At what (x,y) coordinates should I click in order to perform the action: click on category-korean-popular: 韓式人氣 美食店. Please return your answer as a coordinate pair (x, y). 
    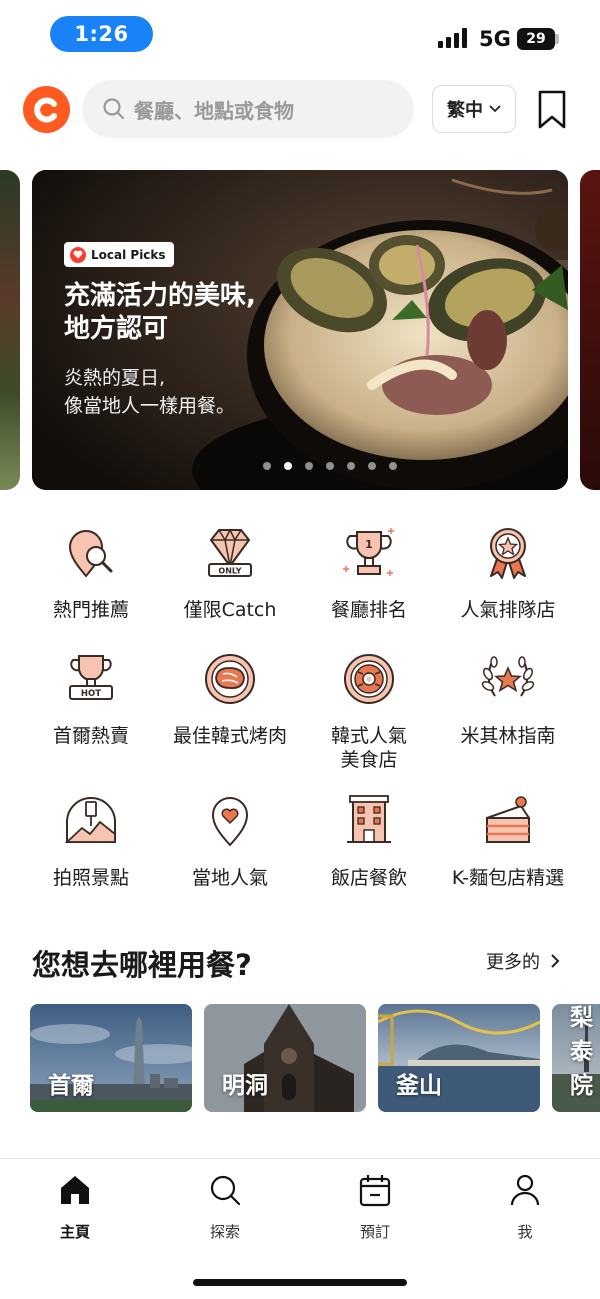
    Looking at the image, I should click on (369, 712).